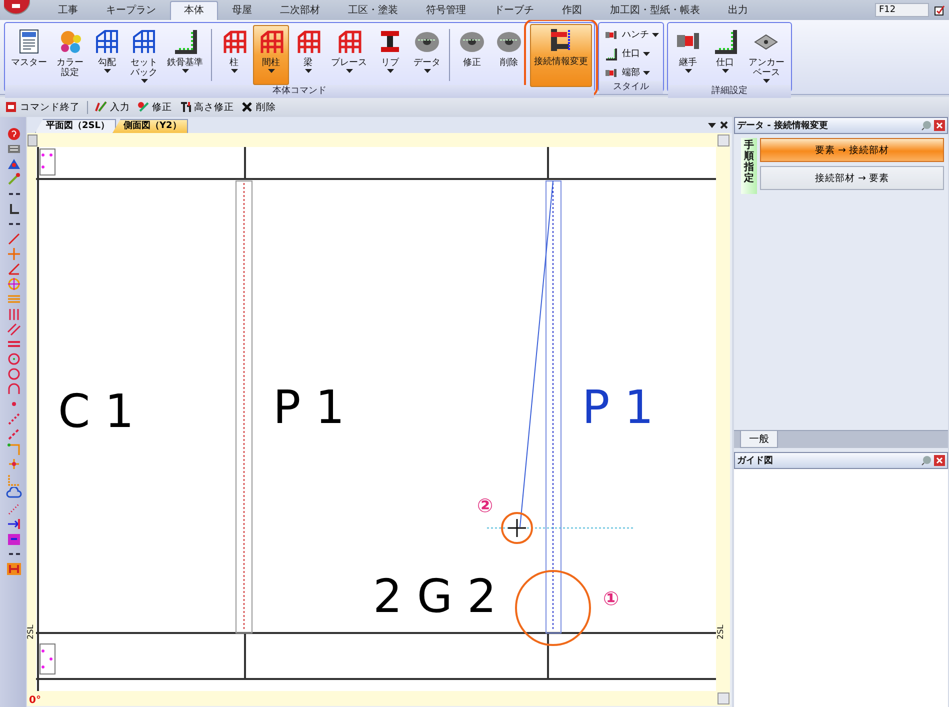  I want to click on help-icon, so click(14, 134).